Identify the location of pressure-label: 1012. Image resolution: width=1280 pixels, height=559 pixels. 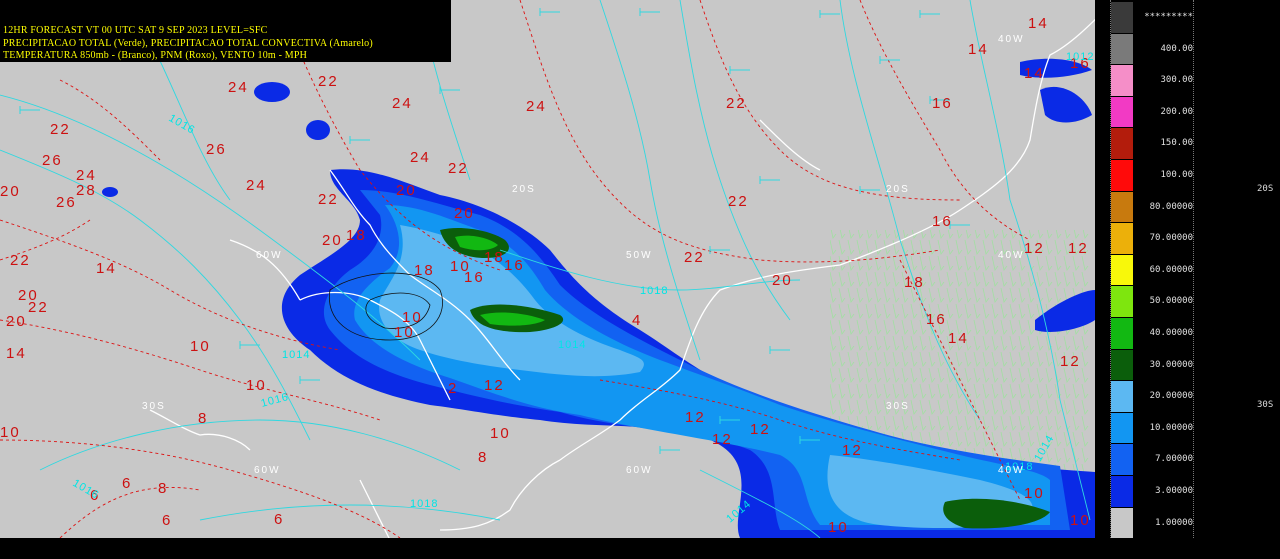
(1080, 57).